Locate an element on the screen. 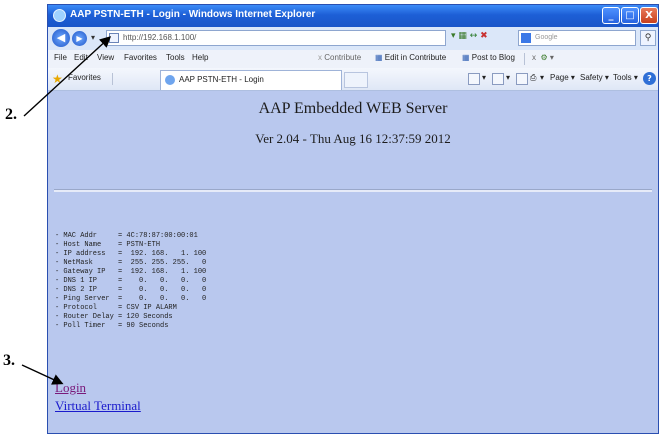  arrow-to-address-bar is located at coordinates (67, 76).